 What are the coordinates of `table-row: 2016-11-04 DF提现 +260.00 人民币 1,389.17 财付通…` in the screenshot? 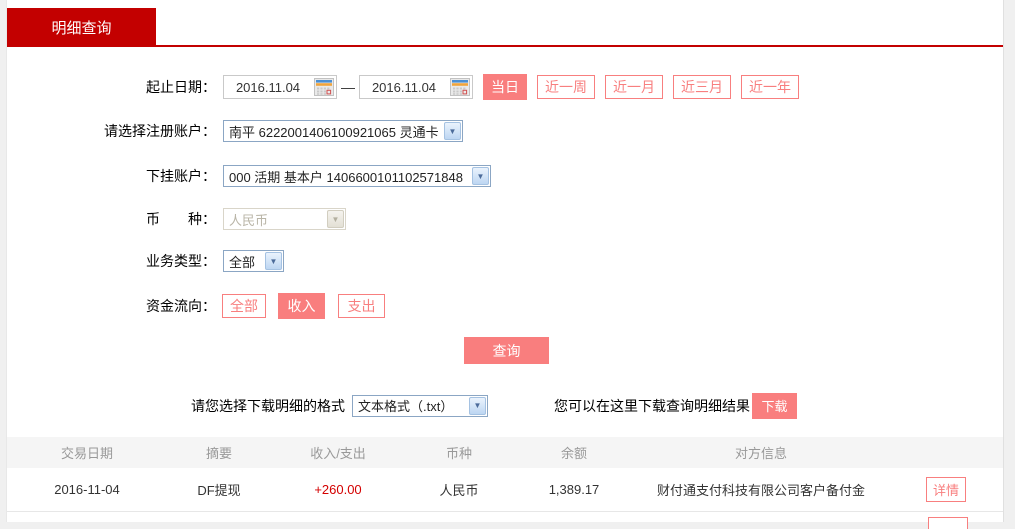 It's located at (505, 490).